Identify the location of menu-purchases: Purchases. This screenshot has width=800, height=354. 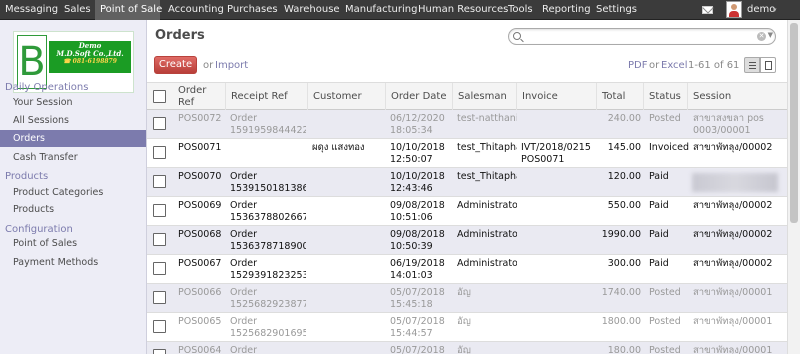
(250, 10).